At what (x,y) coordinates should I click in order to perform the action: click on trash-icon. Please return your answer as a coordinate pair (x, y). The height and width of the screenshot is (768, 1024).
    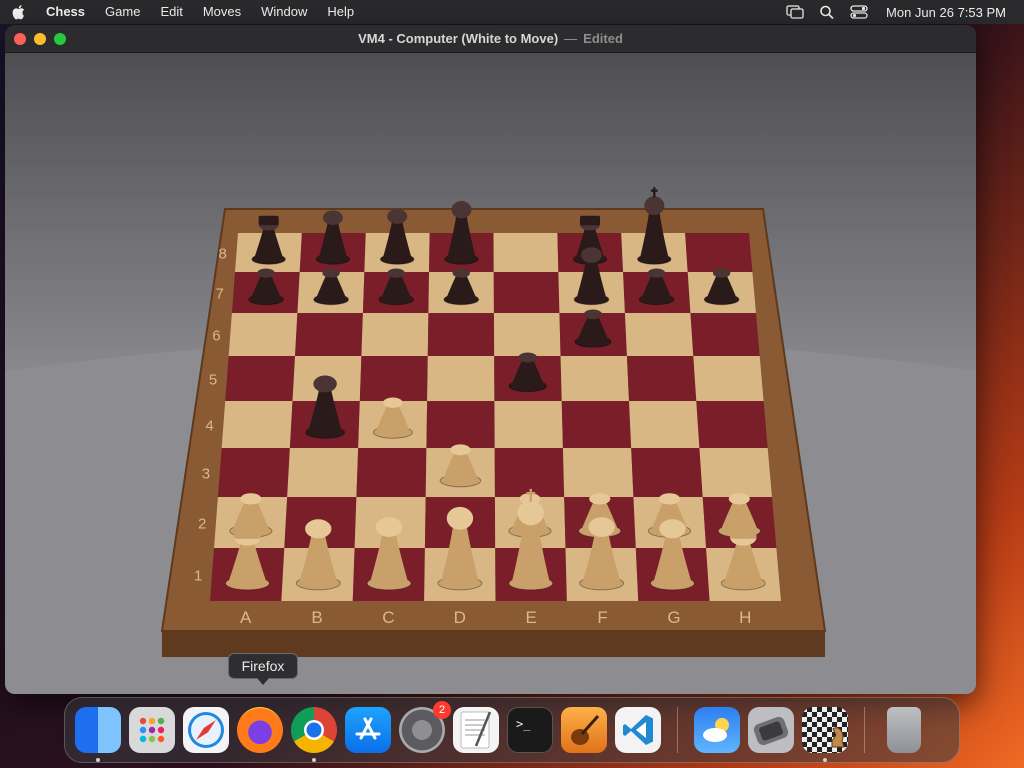
    Looking at the image, I should click on (904, 730).